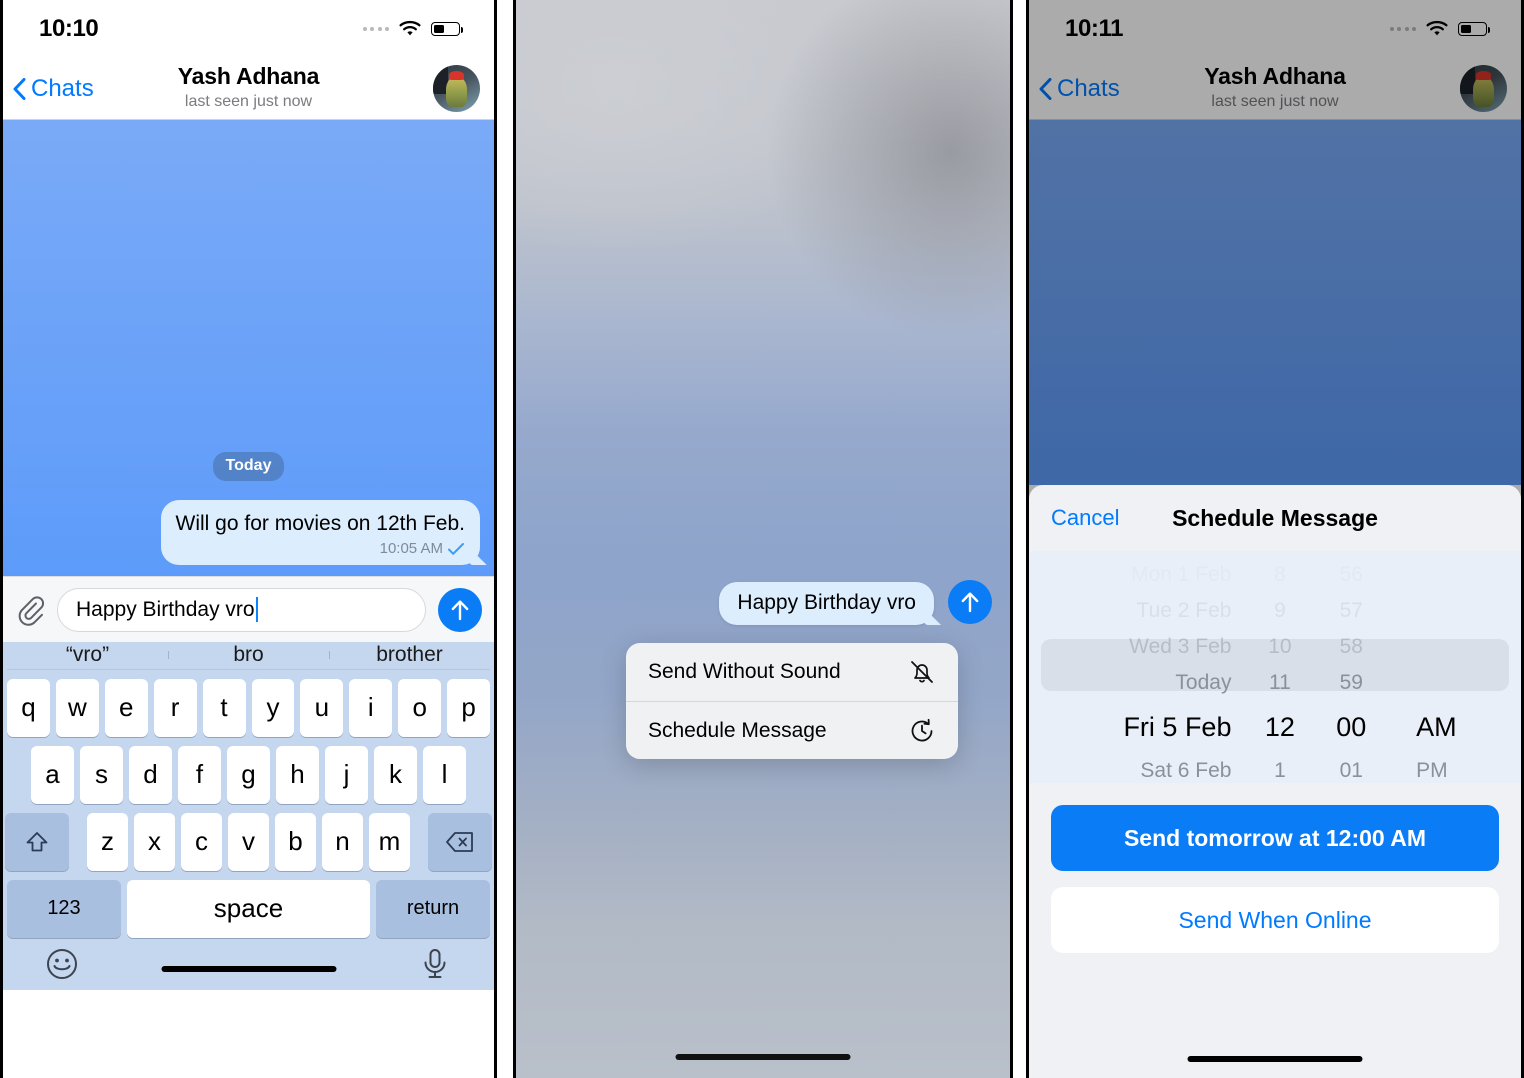  What do you see at coordinates (1351, 575) in the screenshot?
I see `picker-minute-option: 56` at bounding box center [1351, 575].